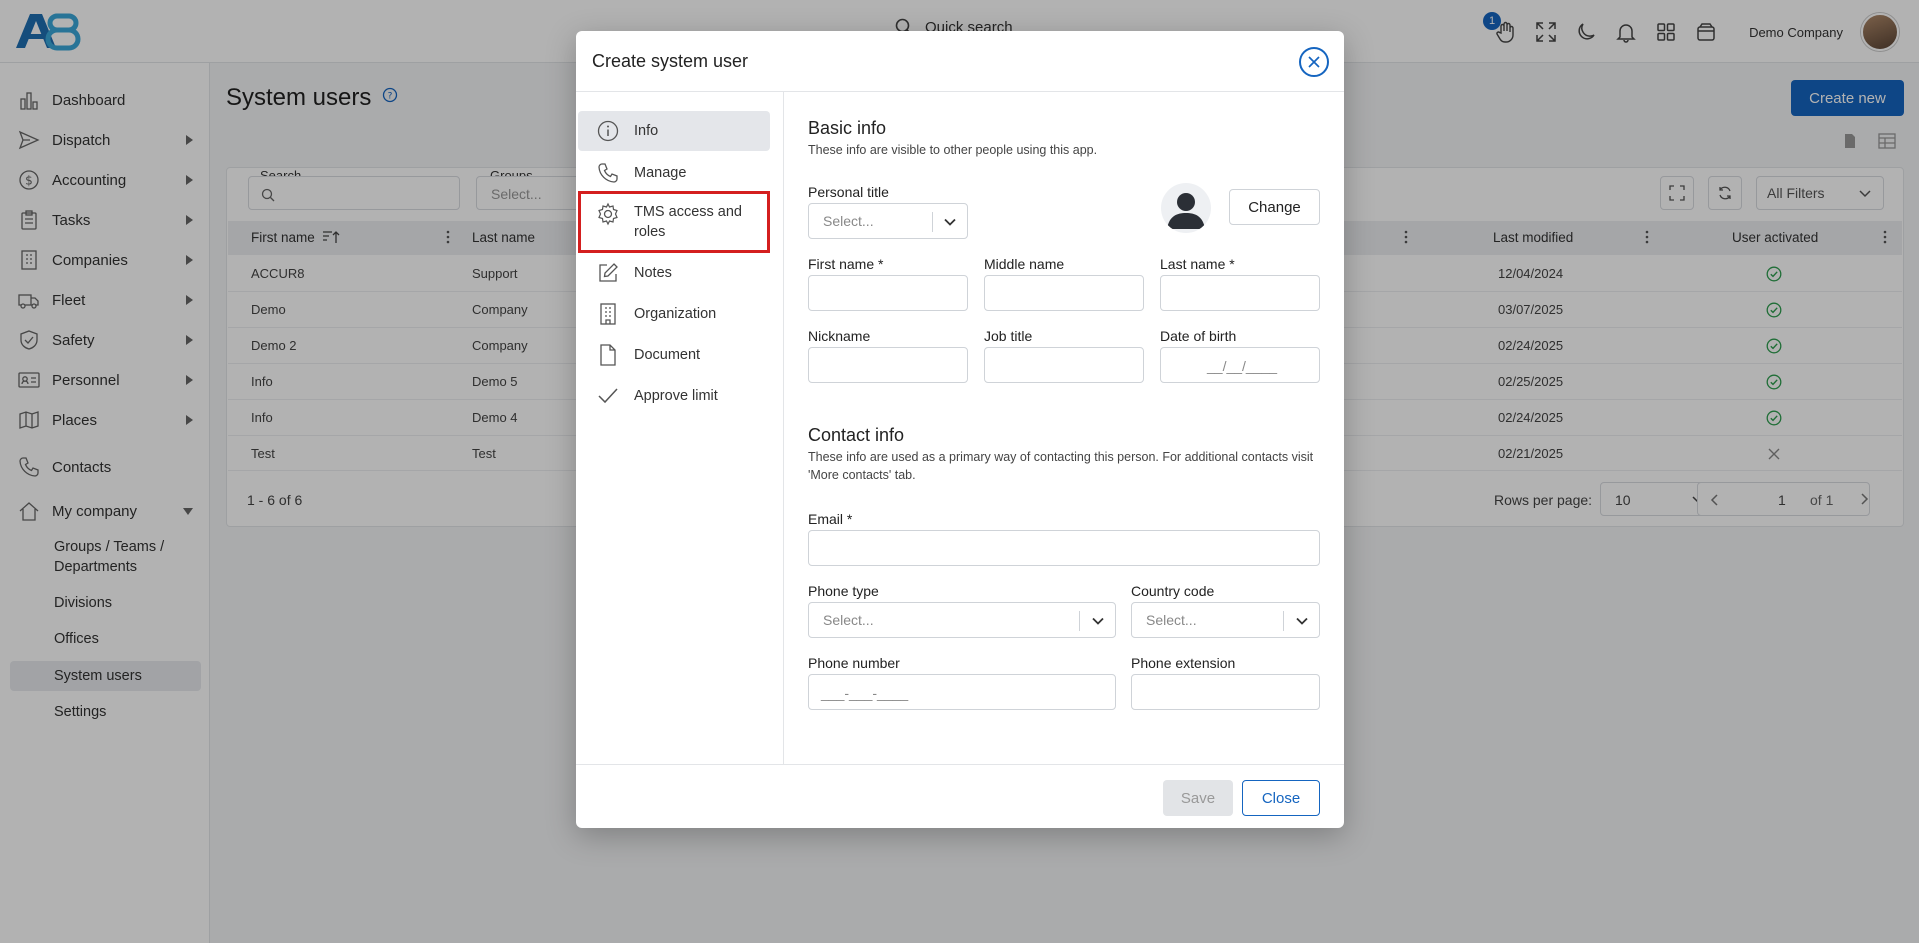 Image resolution: width=1919 pixels, height=943 pixels. I want to click on tab-label: TMS access and roles, so click(688, 222).